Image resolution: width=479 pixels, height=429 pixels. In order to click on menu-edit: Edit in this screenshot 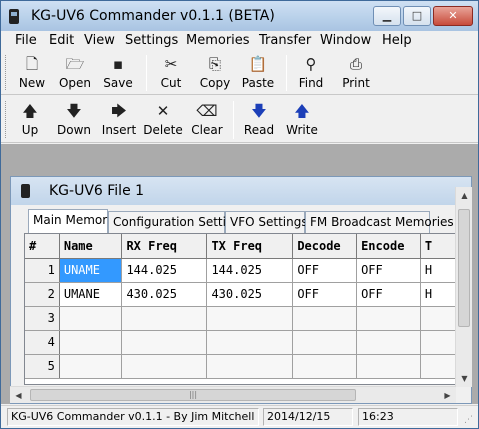, I will do `click(61, 40)`.